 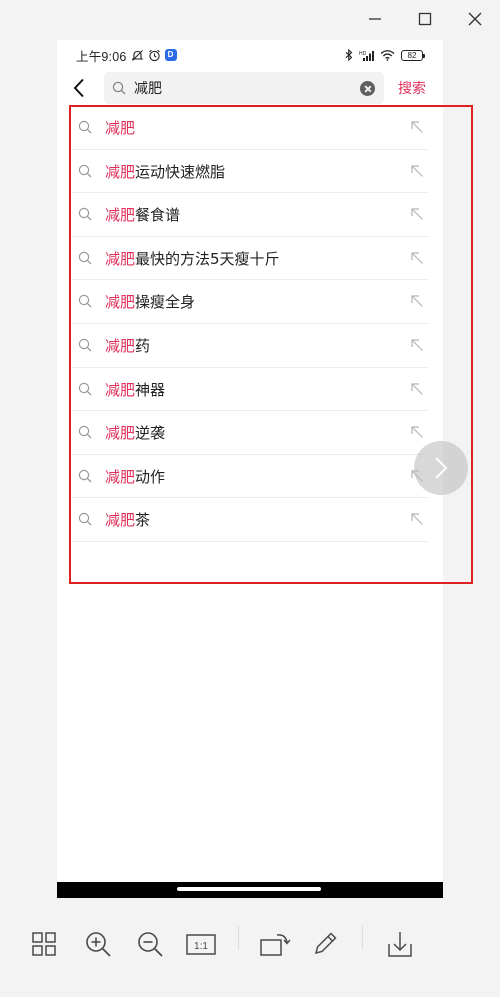 I want to click on battery-icon: 82, so click(x=413, y=55).